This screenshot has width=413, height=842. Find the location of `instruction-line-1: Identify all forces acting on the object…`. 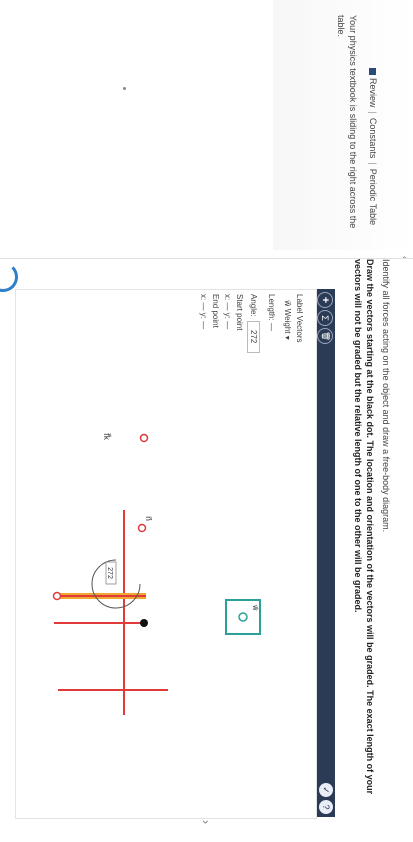

instruction-line-1: Identify all forces acting on the object… is located at coordinates (386, 396).